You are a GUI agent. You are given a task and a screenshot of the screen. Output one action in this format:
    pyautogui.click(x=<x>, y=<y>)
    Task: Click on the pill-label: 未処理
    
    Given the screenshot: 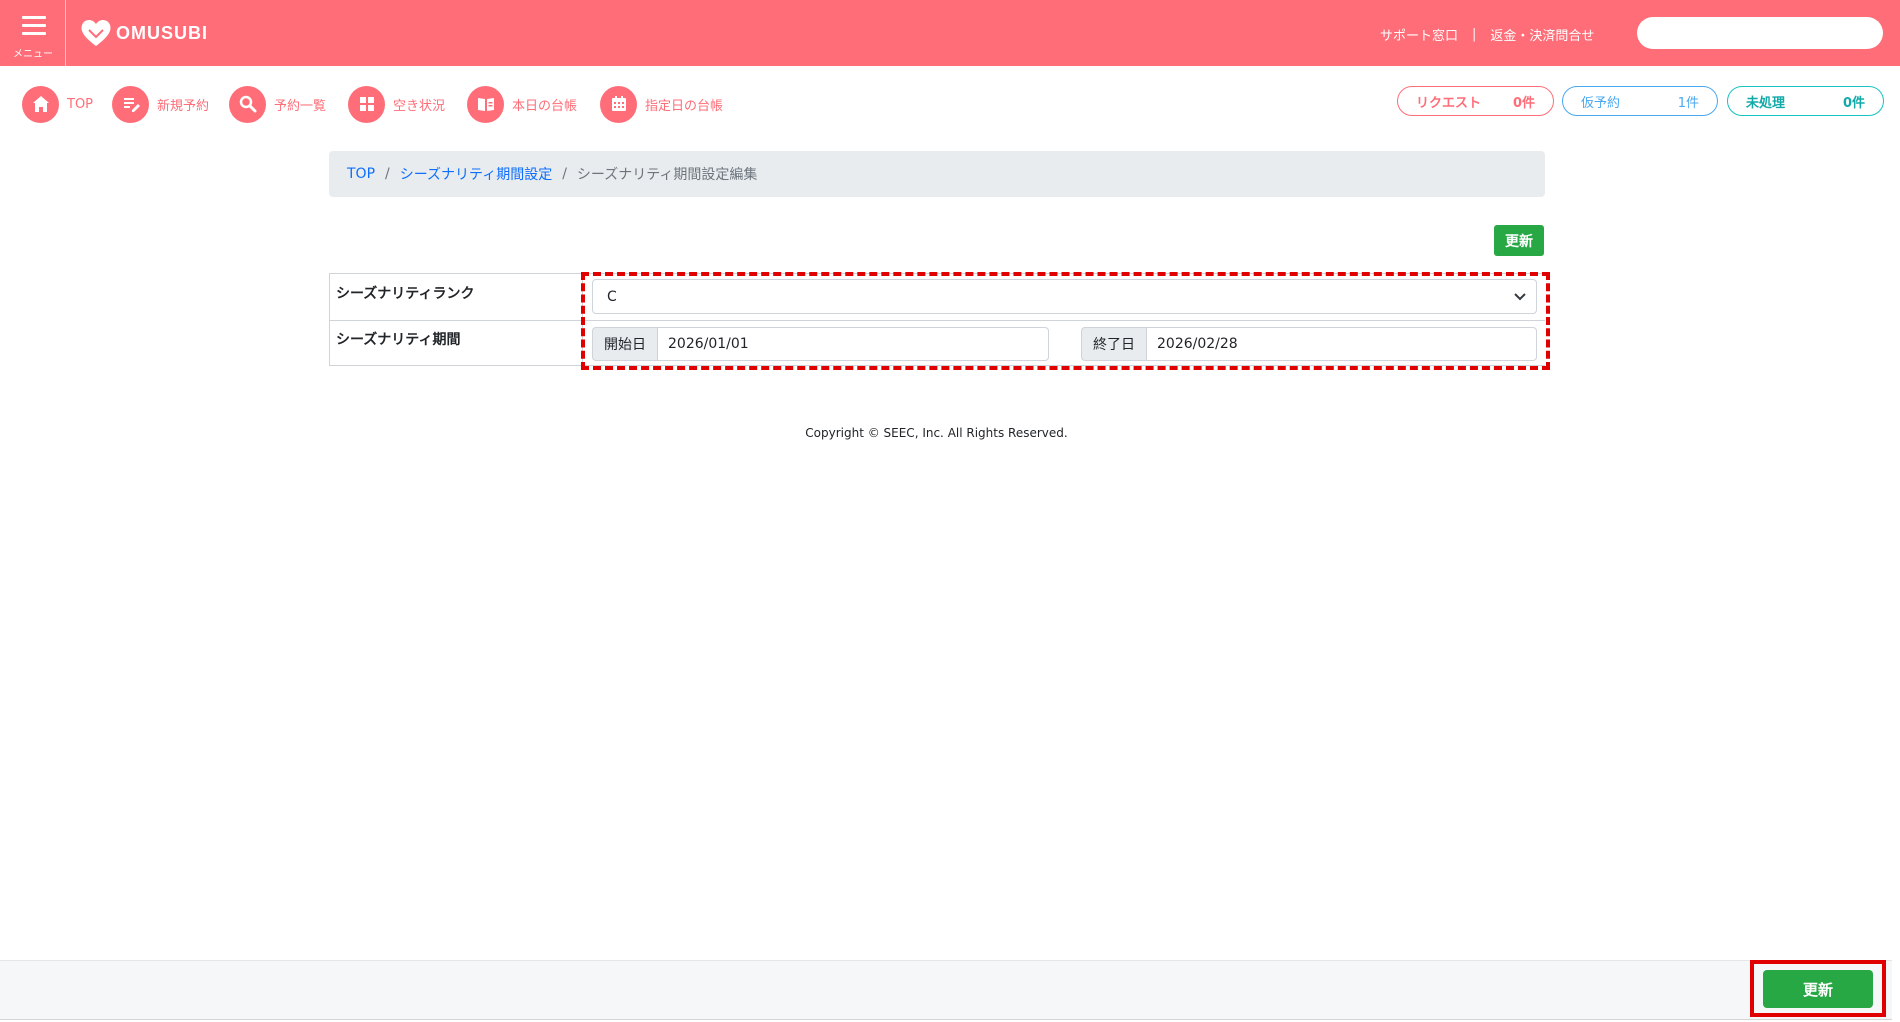 What is the action you would take?
    pyautogui.click(x=1766, y=103)
    